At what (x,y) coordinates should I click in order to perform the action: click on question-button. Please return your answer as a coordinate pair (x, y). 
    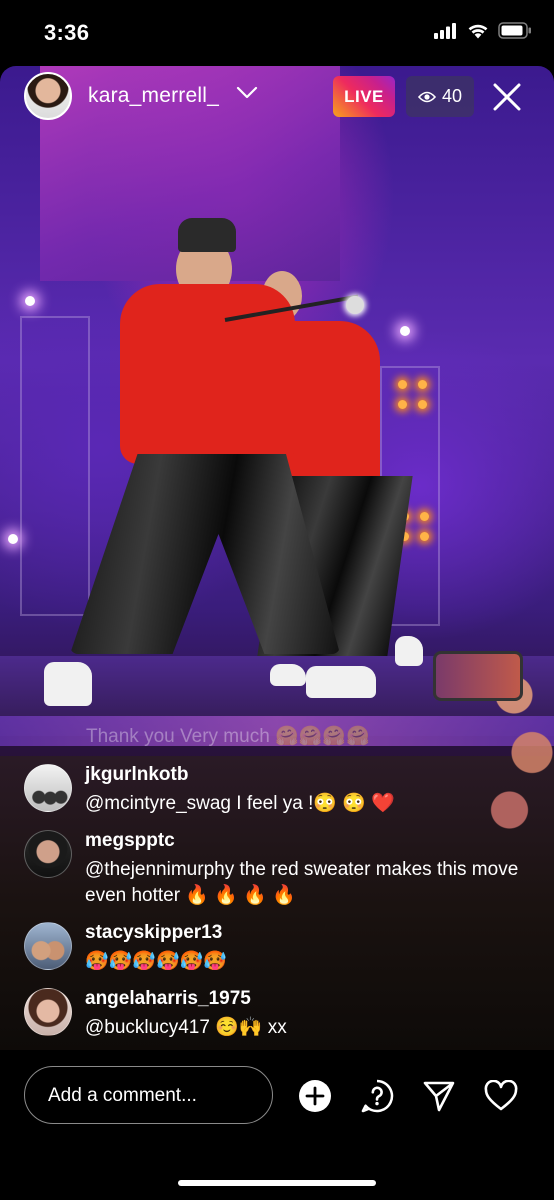
    Looking at the image, I should click on (377, 1096).